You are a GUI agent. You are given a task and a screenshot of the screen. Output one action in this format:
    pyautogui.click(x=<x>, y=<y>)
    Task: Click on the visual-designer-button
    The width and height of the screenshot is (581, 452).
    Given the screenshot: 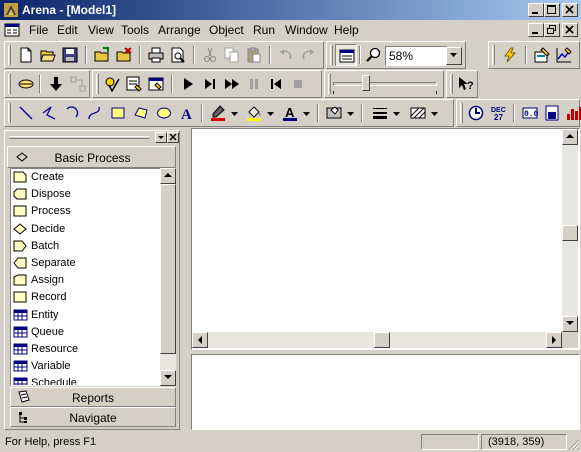 What is the action you would take?
    pyautogui.click(x=542, y=55)
    